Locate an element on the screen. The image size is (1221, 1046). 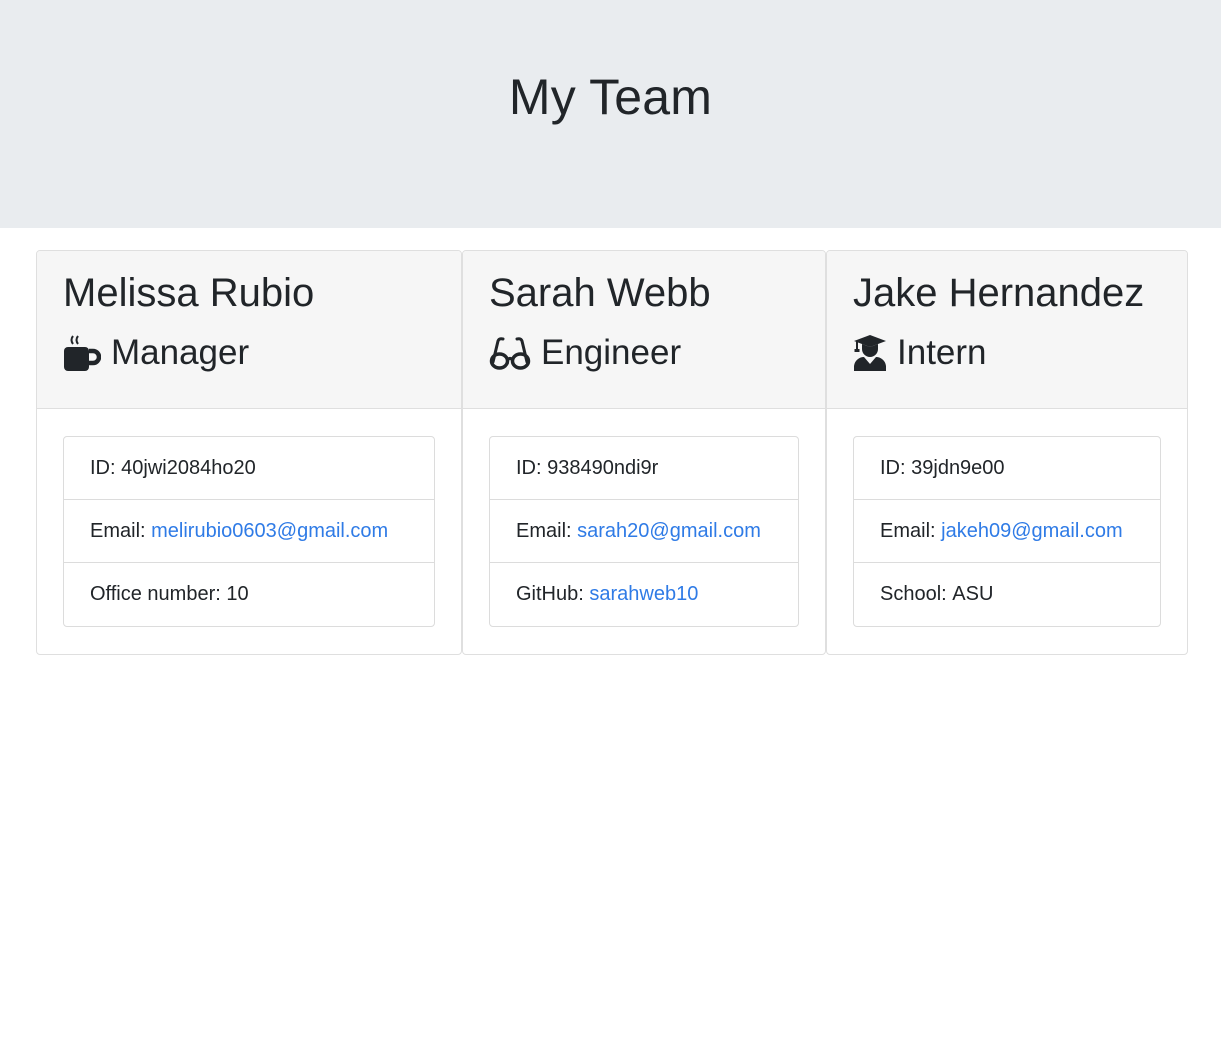
id-value: 40jwi2084ho20 is located at coordinates (188, 467).